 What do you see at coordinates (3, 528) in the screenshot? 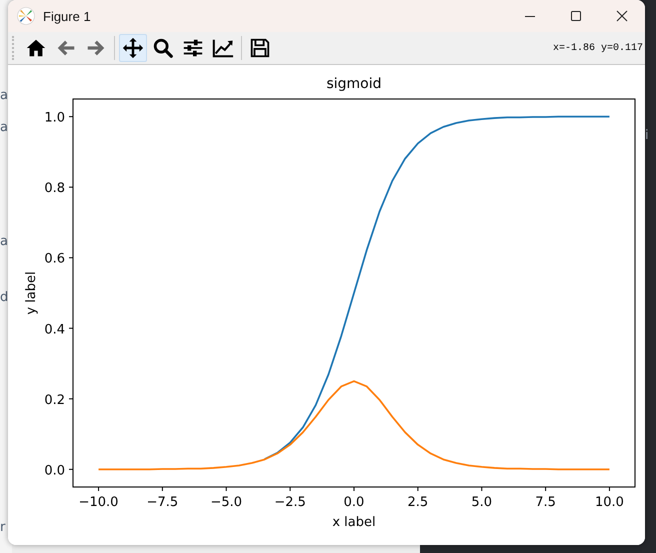
I see `background-text: r` at bounding box center [3, 528].